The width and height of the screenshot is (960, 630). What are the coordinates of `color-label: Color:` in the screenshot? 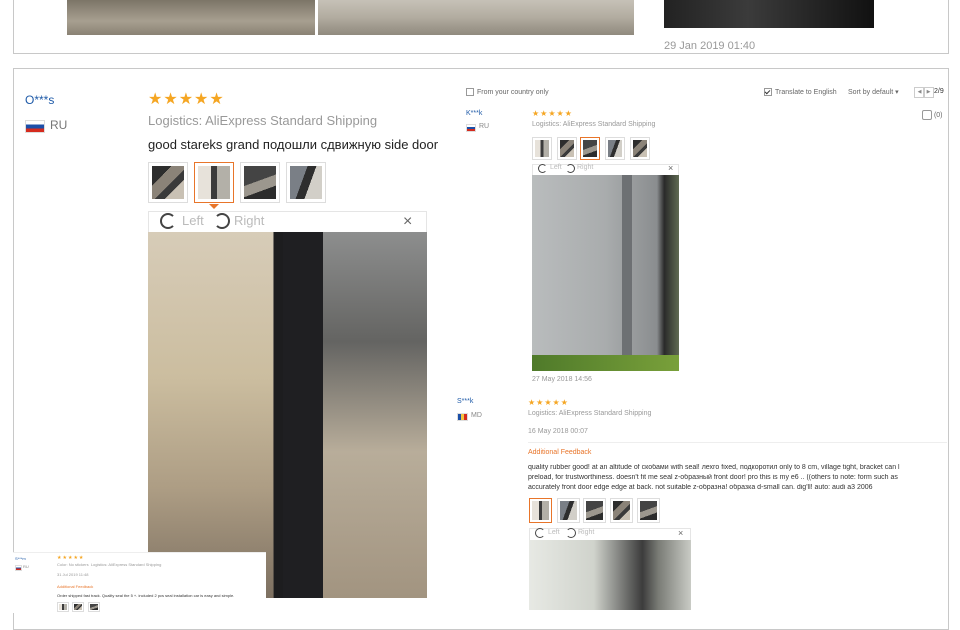 It's located at (62, 564).